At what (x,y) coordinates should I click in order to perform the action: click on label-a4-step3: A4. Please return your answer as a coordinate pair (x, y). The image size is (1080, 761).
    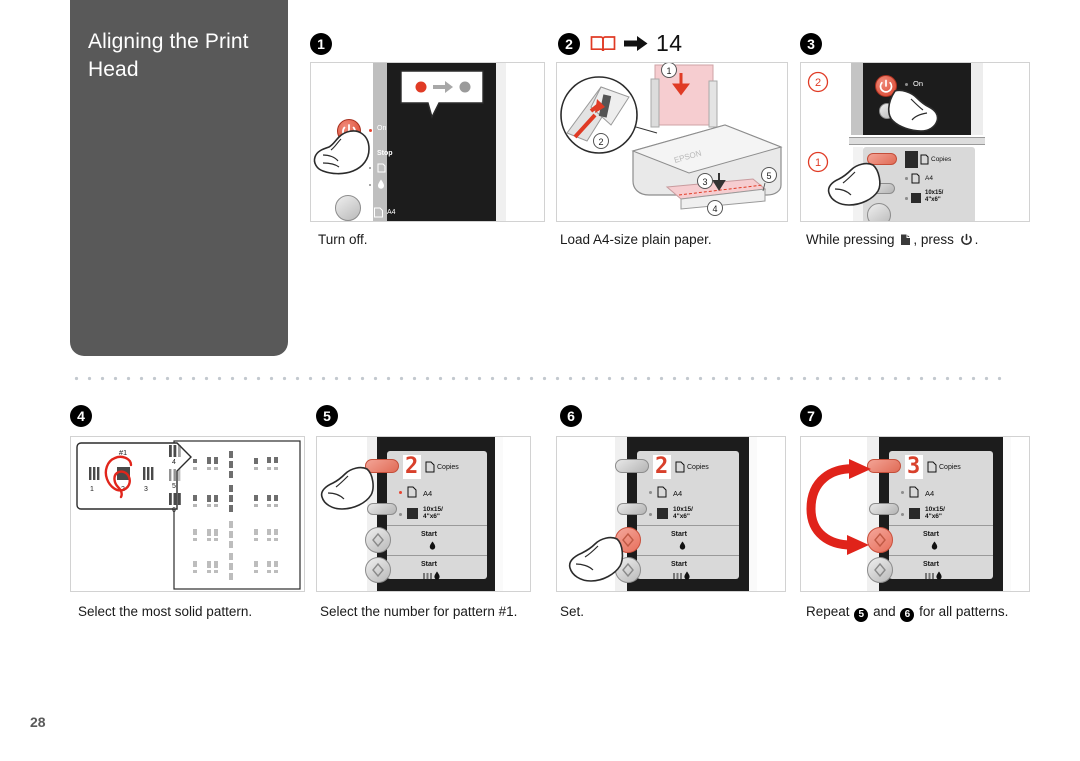
    Looking at the image, I should click on (929, 178).